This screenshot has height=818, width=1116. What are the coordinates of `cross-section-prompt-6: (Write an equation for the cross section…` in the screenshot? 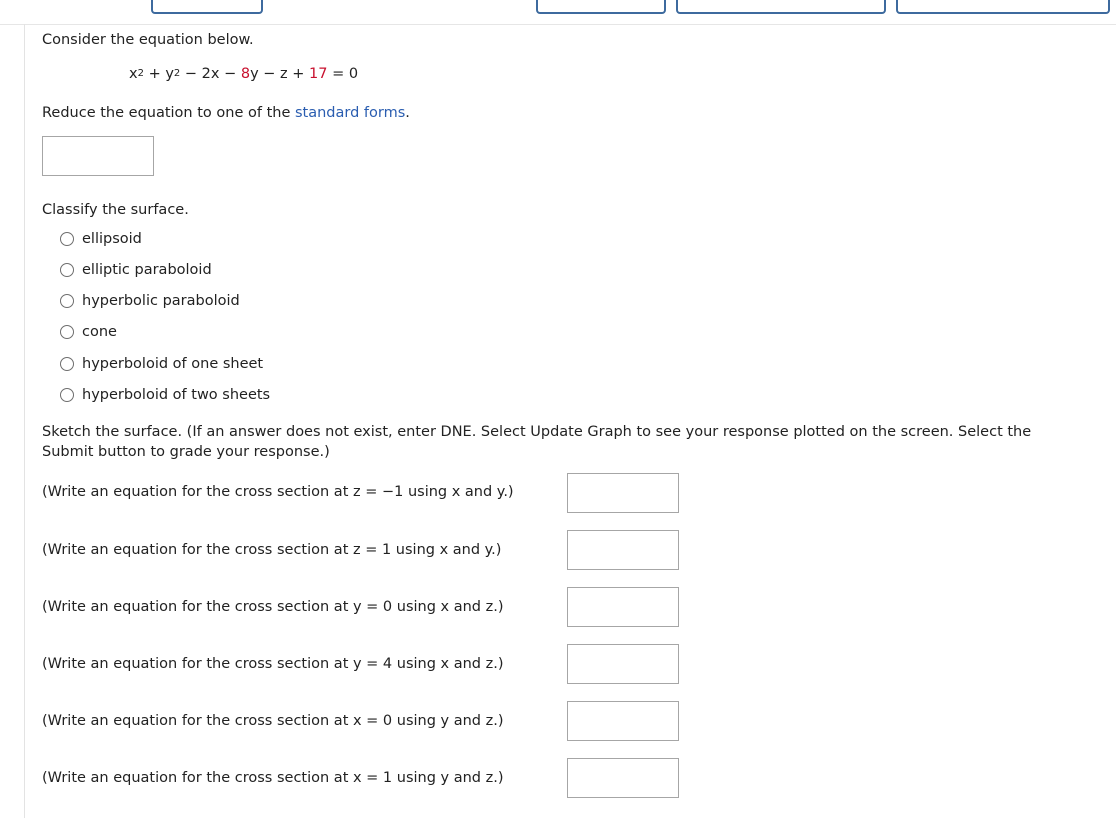 It's located at (273, 778).